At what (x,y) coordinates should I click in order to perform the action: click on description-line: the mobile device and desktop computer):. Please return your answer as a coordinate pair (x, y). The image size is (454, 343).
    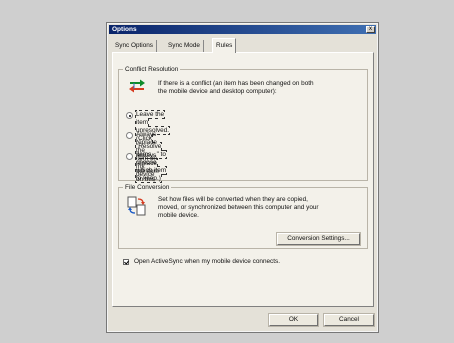
    Looking at the image, I should click on (217, 91).